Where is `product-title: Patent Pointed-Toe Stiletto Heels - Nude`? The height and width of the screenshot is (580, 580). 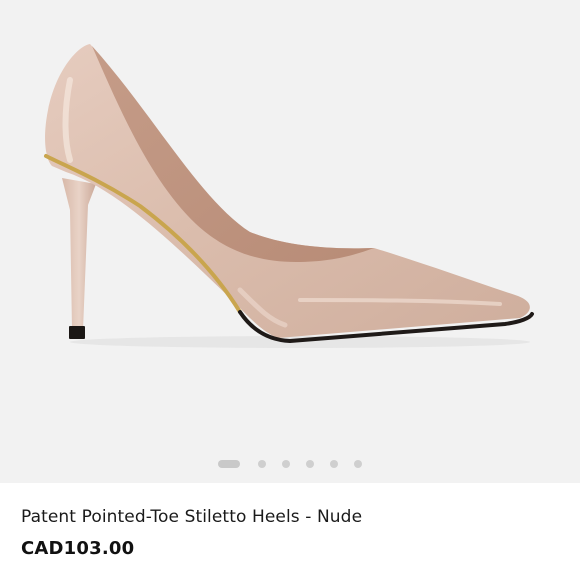 product-title: Patent Pointed-Toe Stiletto Heels - Nude is located at coordinates (192, 517).